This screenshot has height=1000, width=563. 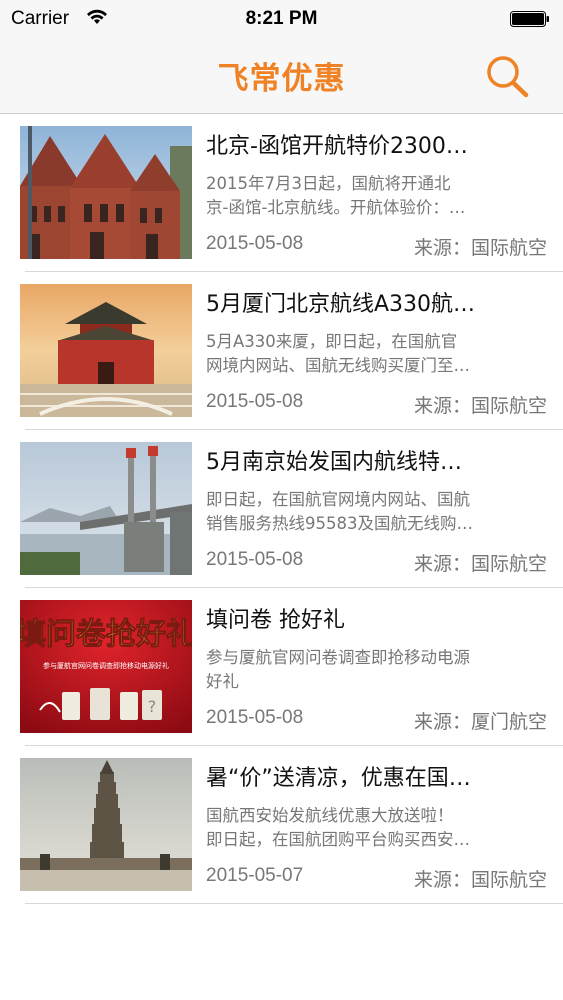 I want to click on nav-bar: 飞常优惠, so click(x=281, y=77).